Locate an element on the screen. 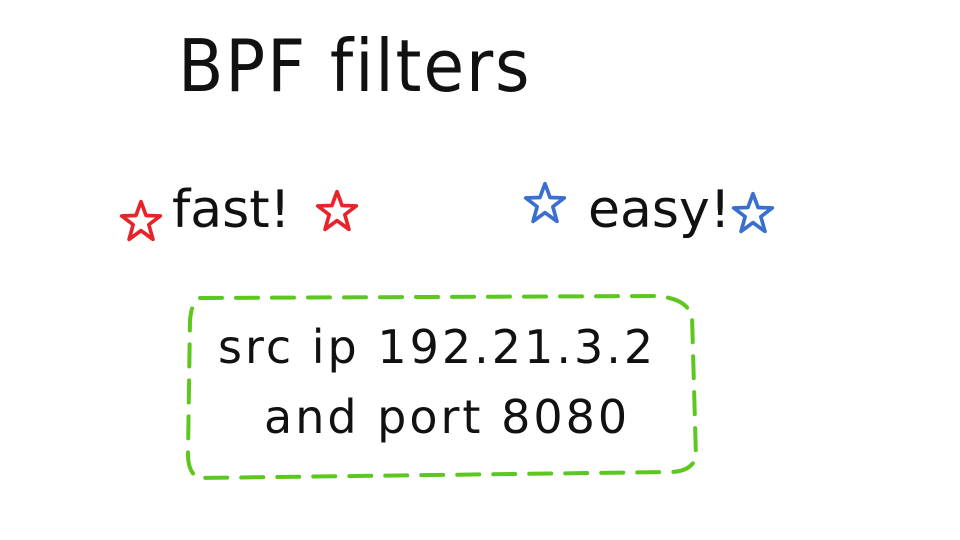  feature-easy-label: easy! is located at coordinates (659, 210).